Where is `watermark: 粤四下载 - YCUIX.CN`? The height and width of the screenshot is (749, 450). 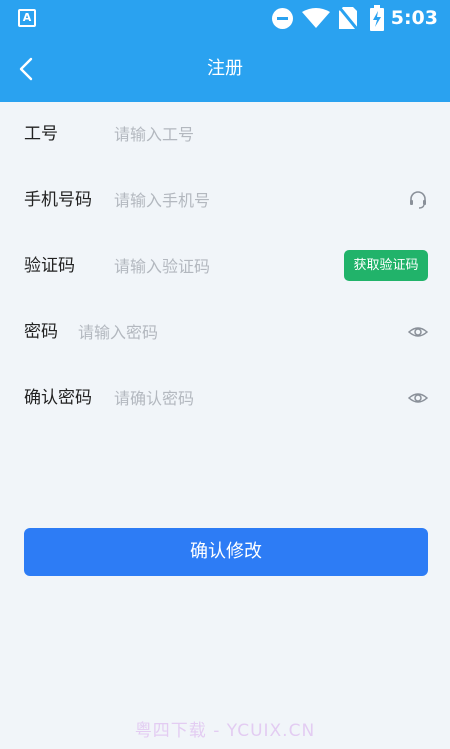 watermark: 粤四下载 - YCUIX.CN is located at coordinates (225, 731).